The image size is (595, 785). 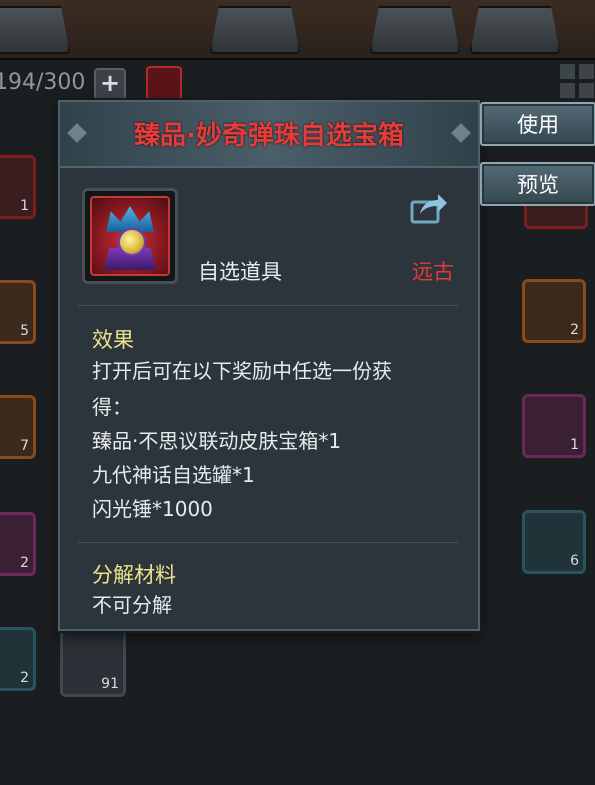 What do you see at coordinates (110, 684) in the screenshot?
I see `slot-count: 91` at bounding box center [110, 684].